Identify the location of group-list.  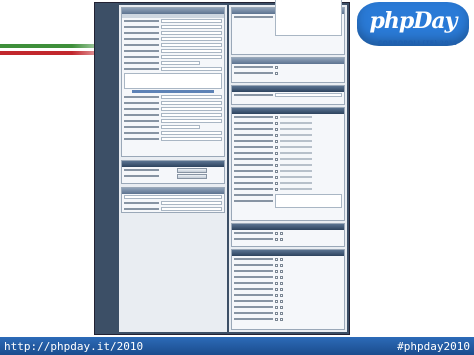
(308, 18).